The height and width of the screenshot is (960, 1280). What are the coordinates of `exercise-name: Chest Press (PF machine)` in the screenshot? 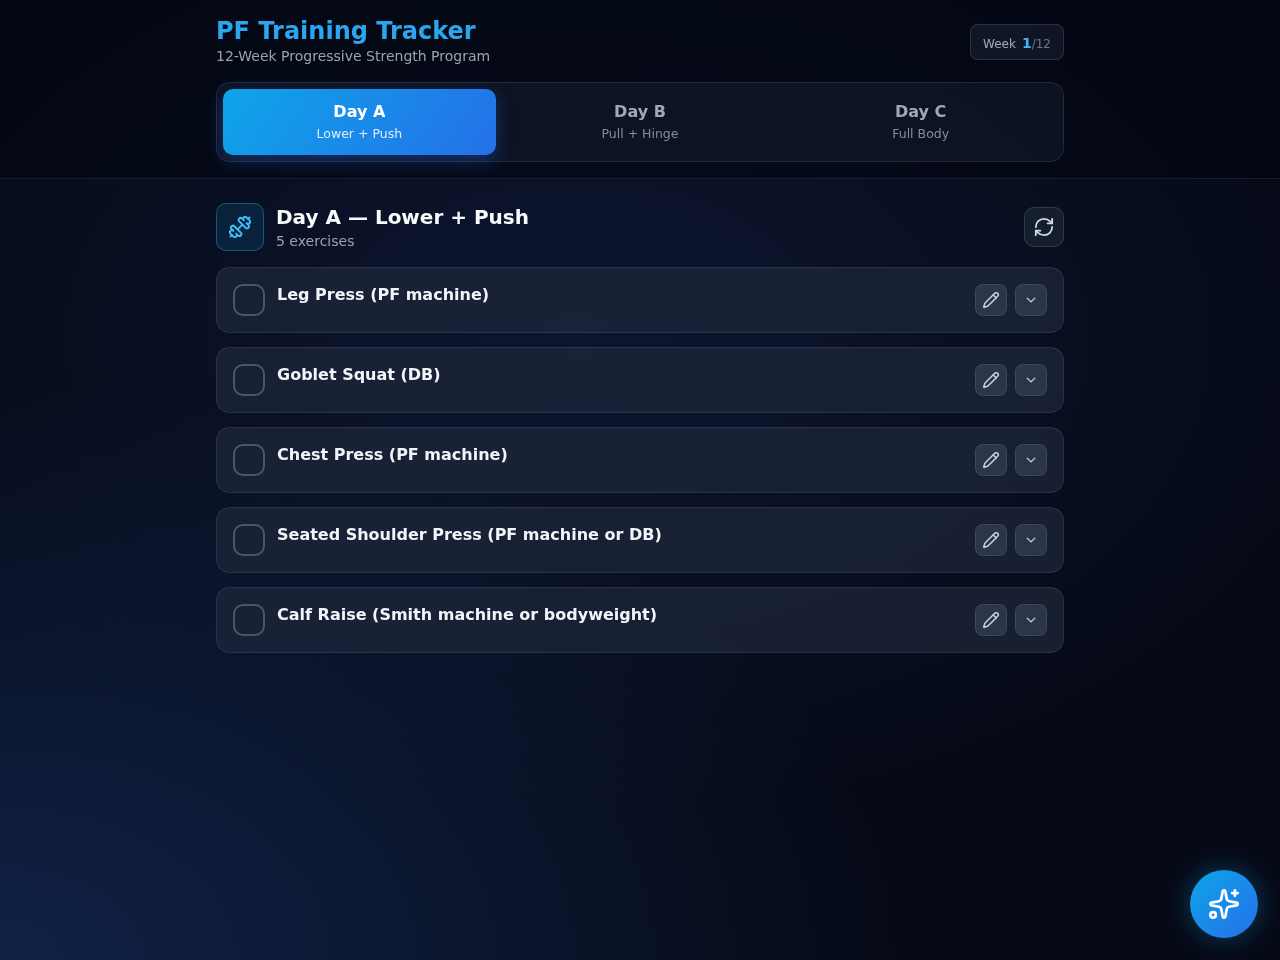 It's located at (393, 455).